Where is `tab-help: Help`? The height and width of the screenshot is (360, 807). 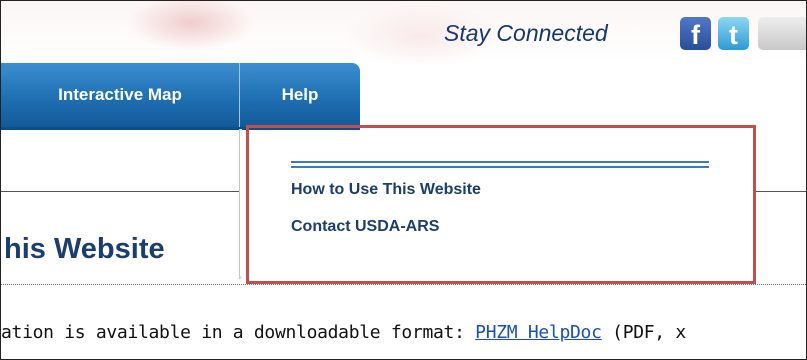
tab-help: Help is located at coordinates (300, 95).